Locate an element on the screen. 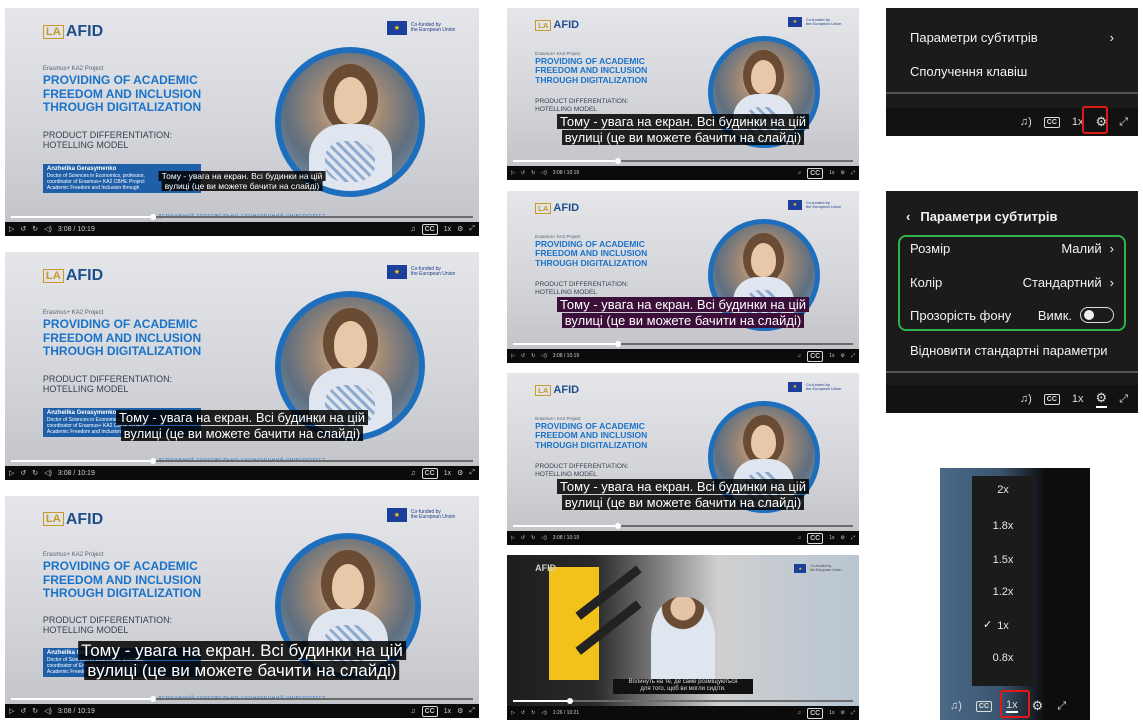  speed-option-1-5x: 1.5x is located at coordinates (1003, 560).